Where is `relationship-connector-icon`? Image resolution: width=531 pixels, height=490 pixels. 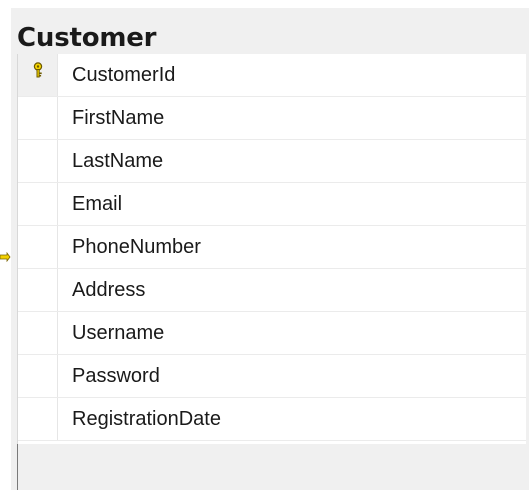
relationship-connector-icon is located at coordinates (5, 257).